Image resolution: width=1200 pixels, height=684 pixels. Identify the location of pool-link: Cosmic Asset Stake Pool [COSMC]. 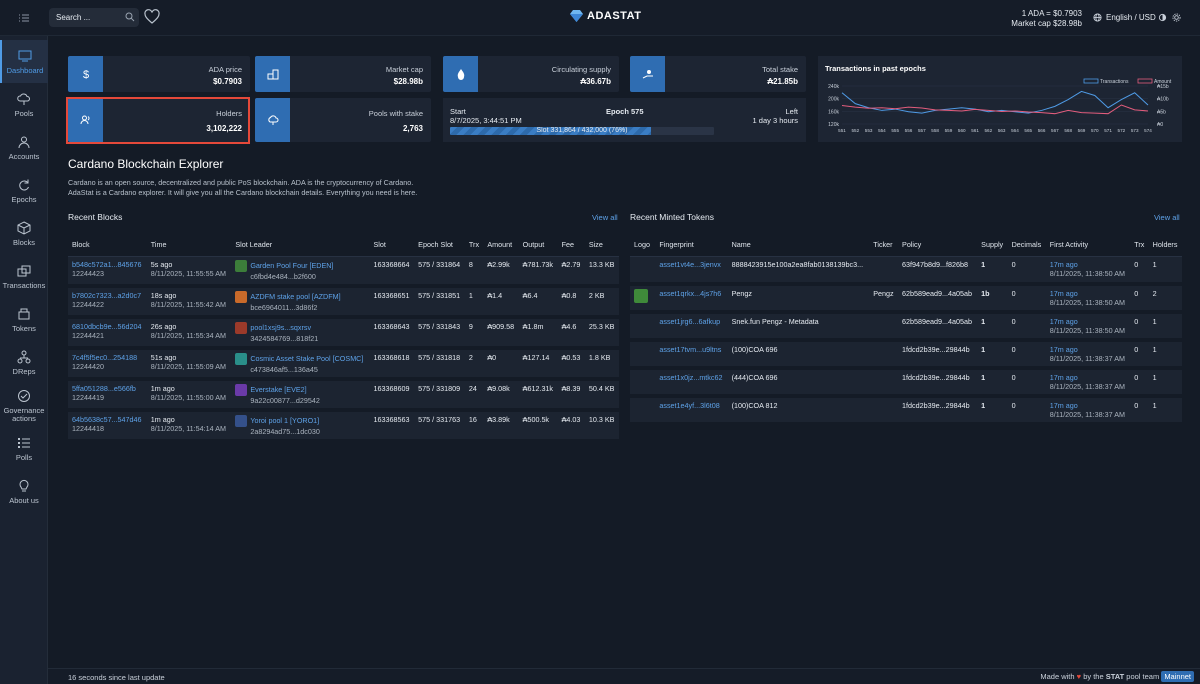
(306, 357).